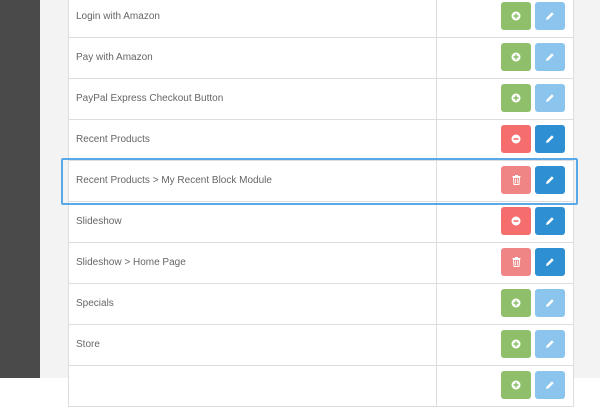  Describe the element at coordinates (131, 262) in the screenshot. I see `module-name: Slideshow > Home Page` at that location.